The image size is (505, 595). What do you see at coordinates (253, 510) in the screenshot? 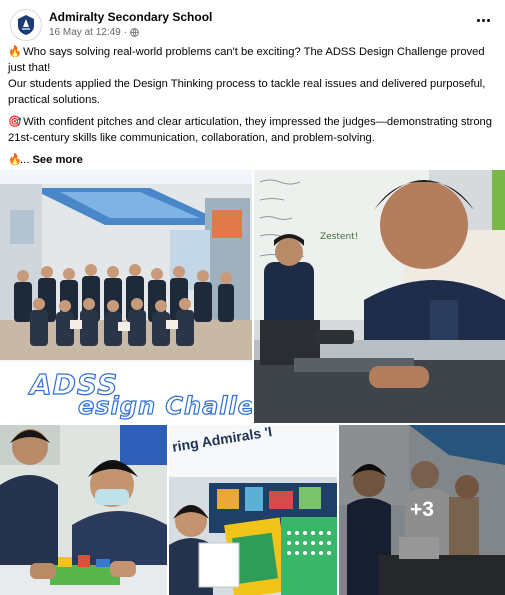
I see `photo-student-poster: ring Admirals 'I` at bounding box center [253, 510].